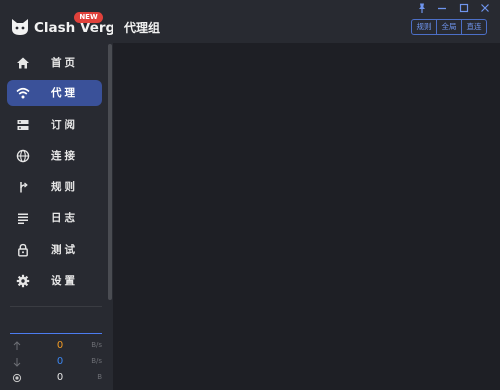 The width and height of the screenshot is (500, 390). I want to click on sidebar-item-logs: 日志, so click(54, 218).